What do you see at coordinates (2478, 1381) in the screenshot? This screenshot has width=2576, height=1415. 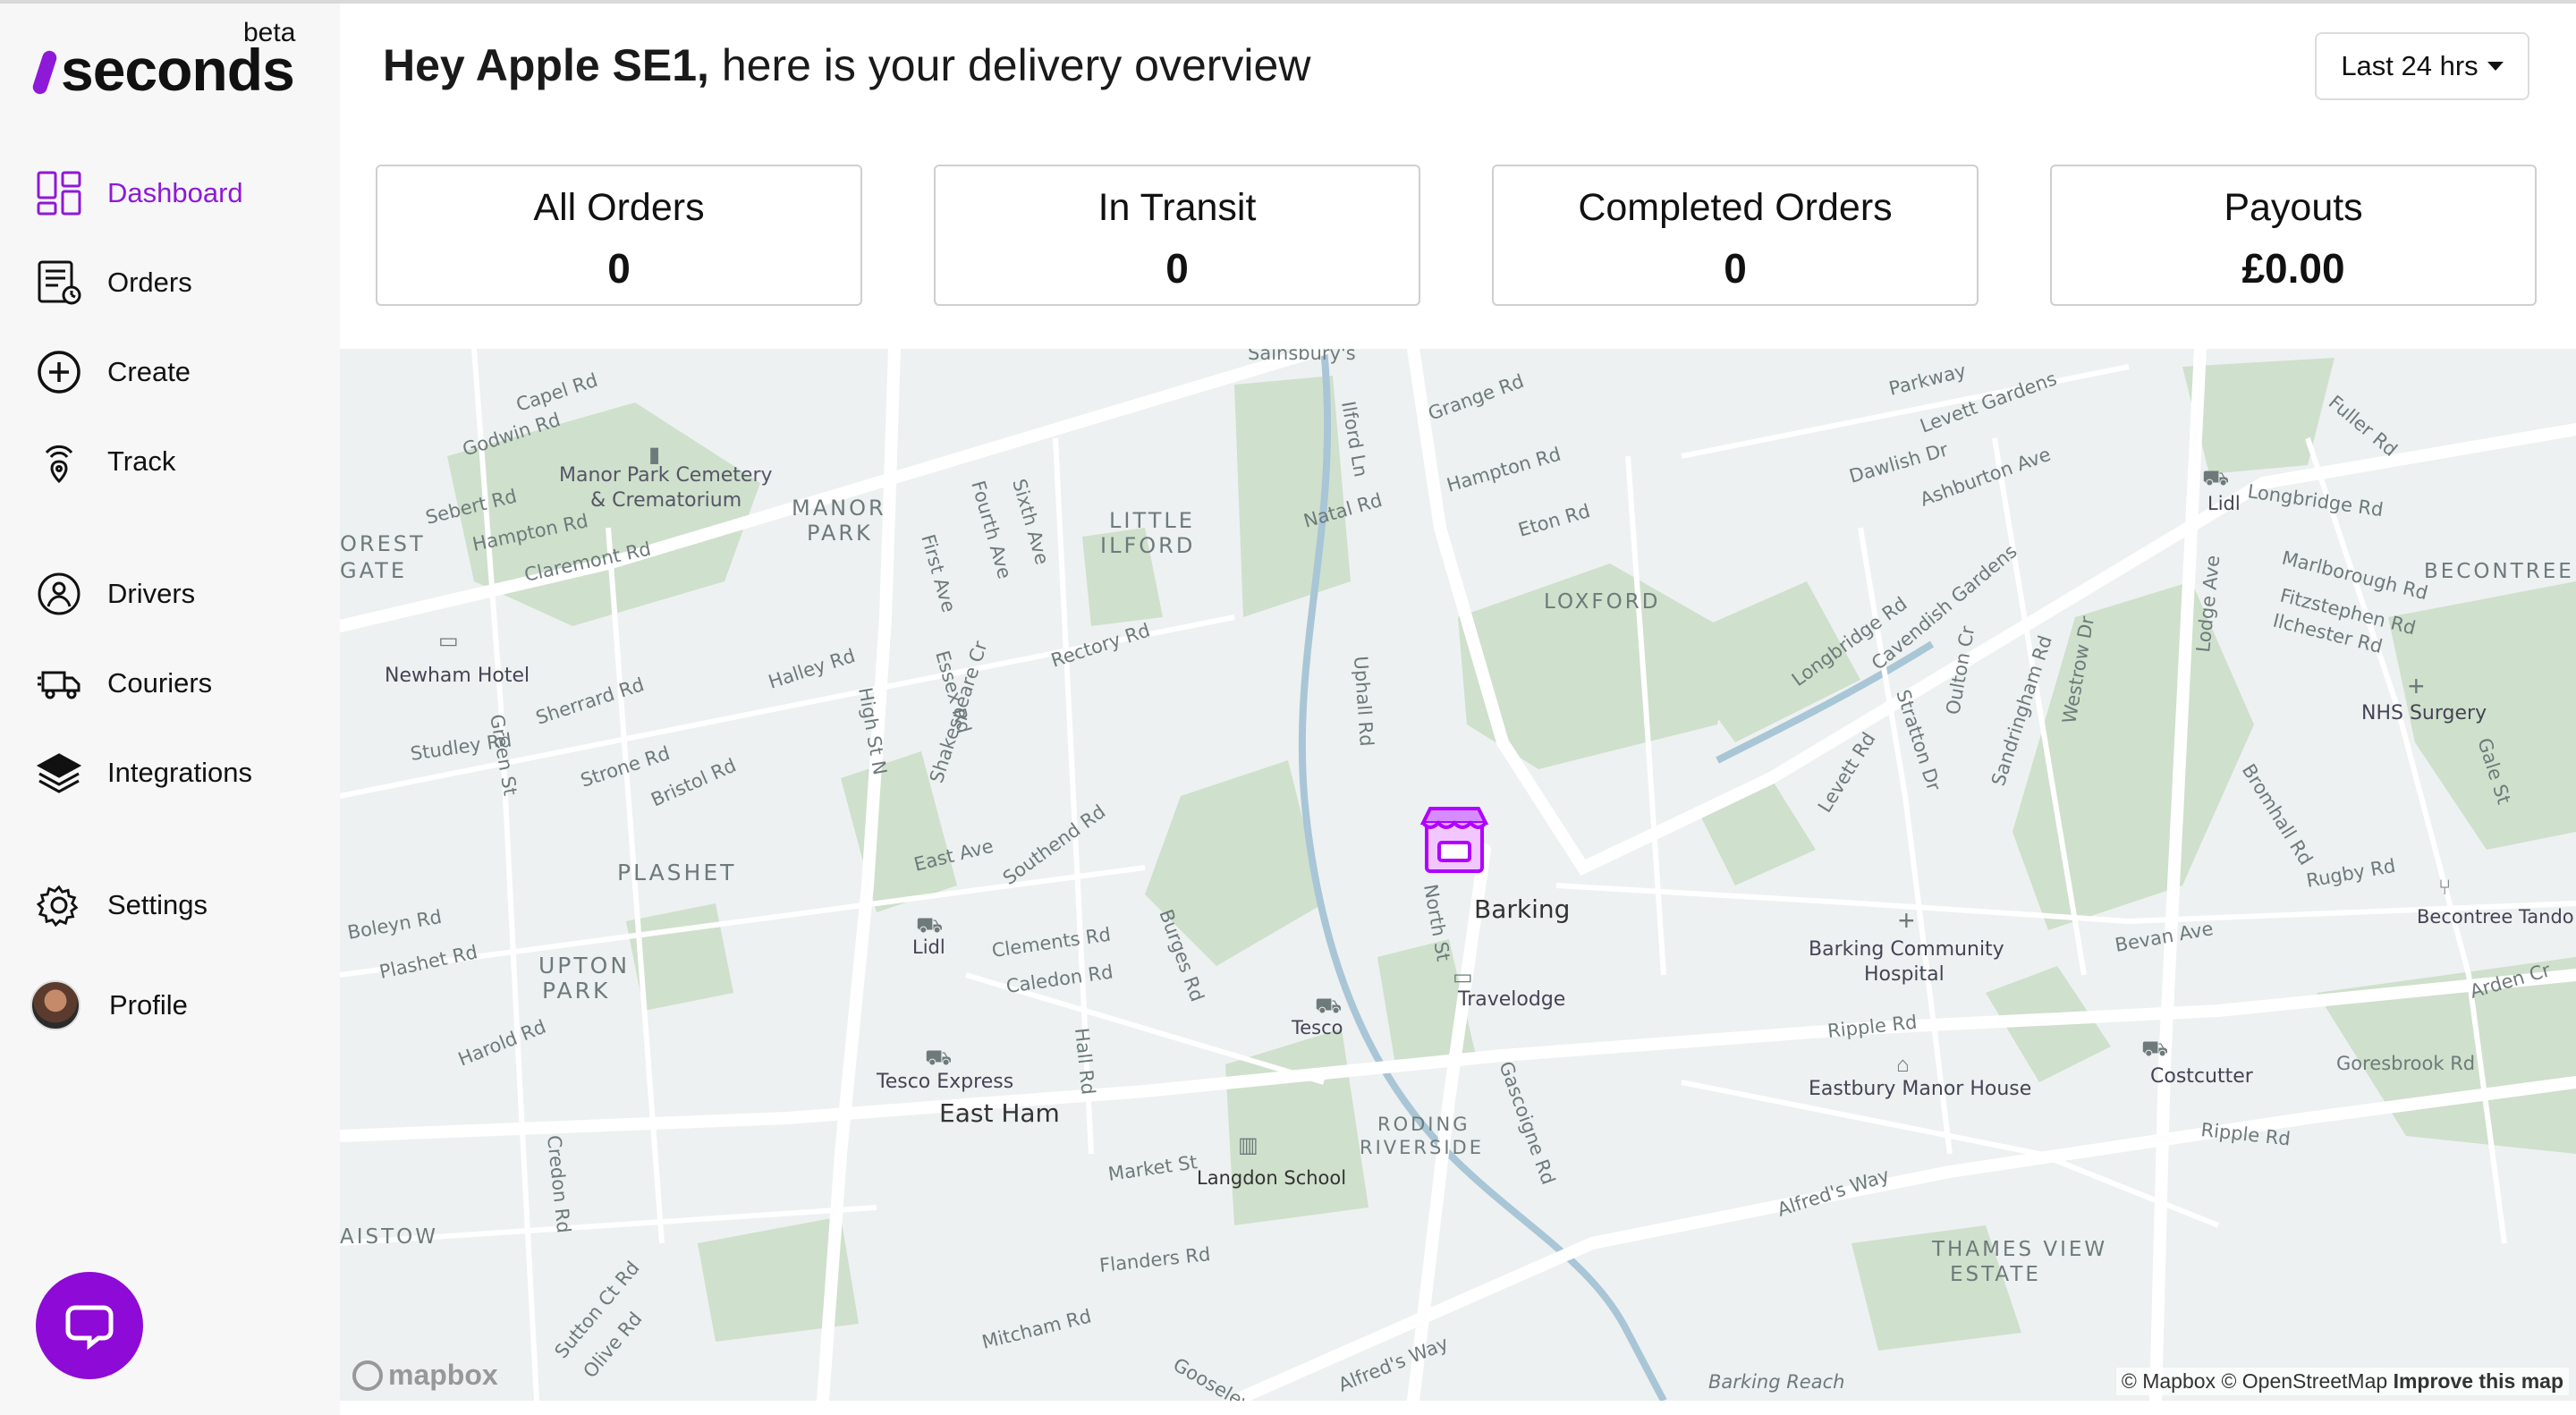 I see `improve-map-link: Improve this map` at bounding box center [2478, 1381].